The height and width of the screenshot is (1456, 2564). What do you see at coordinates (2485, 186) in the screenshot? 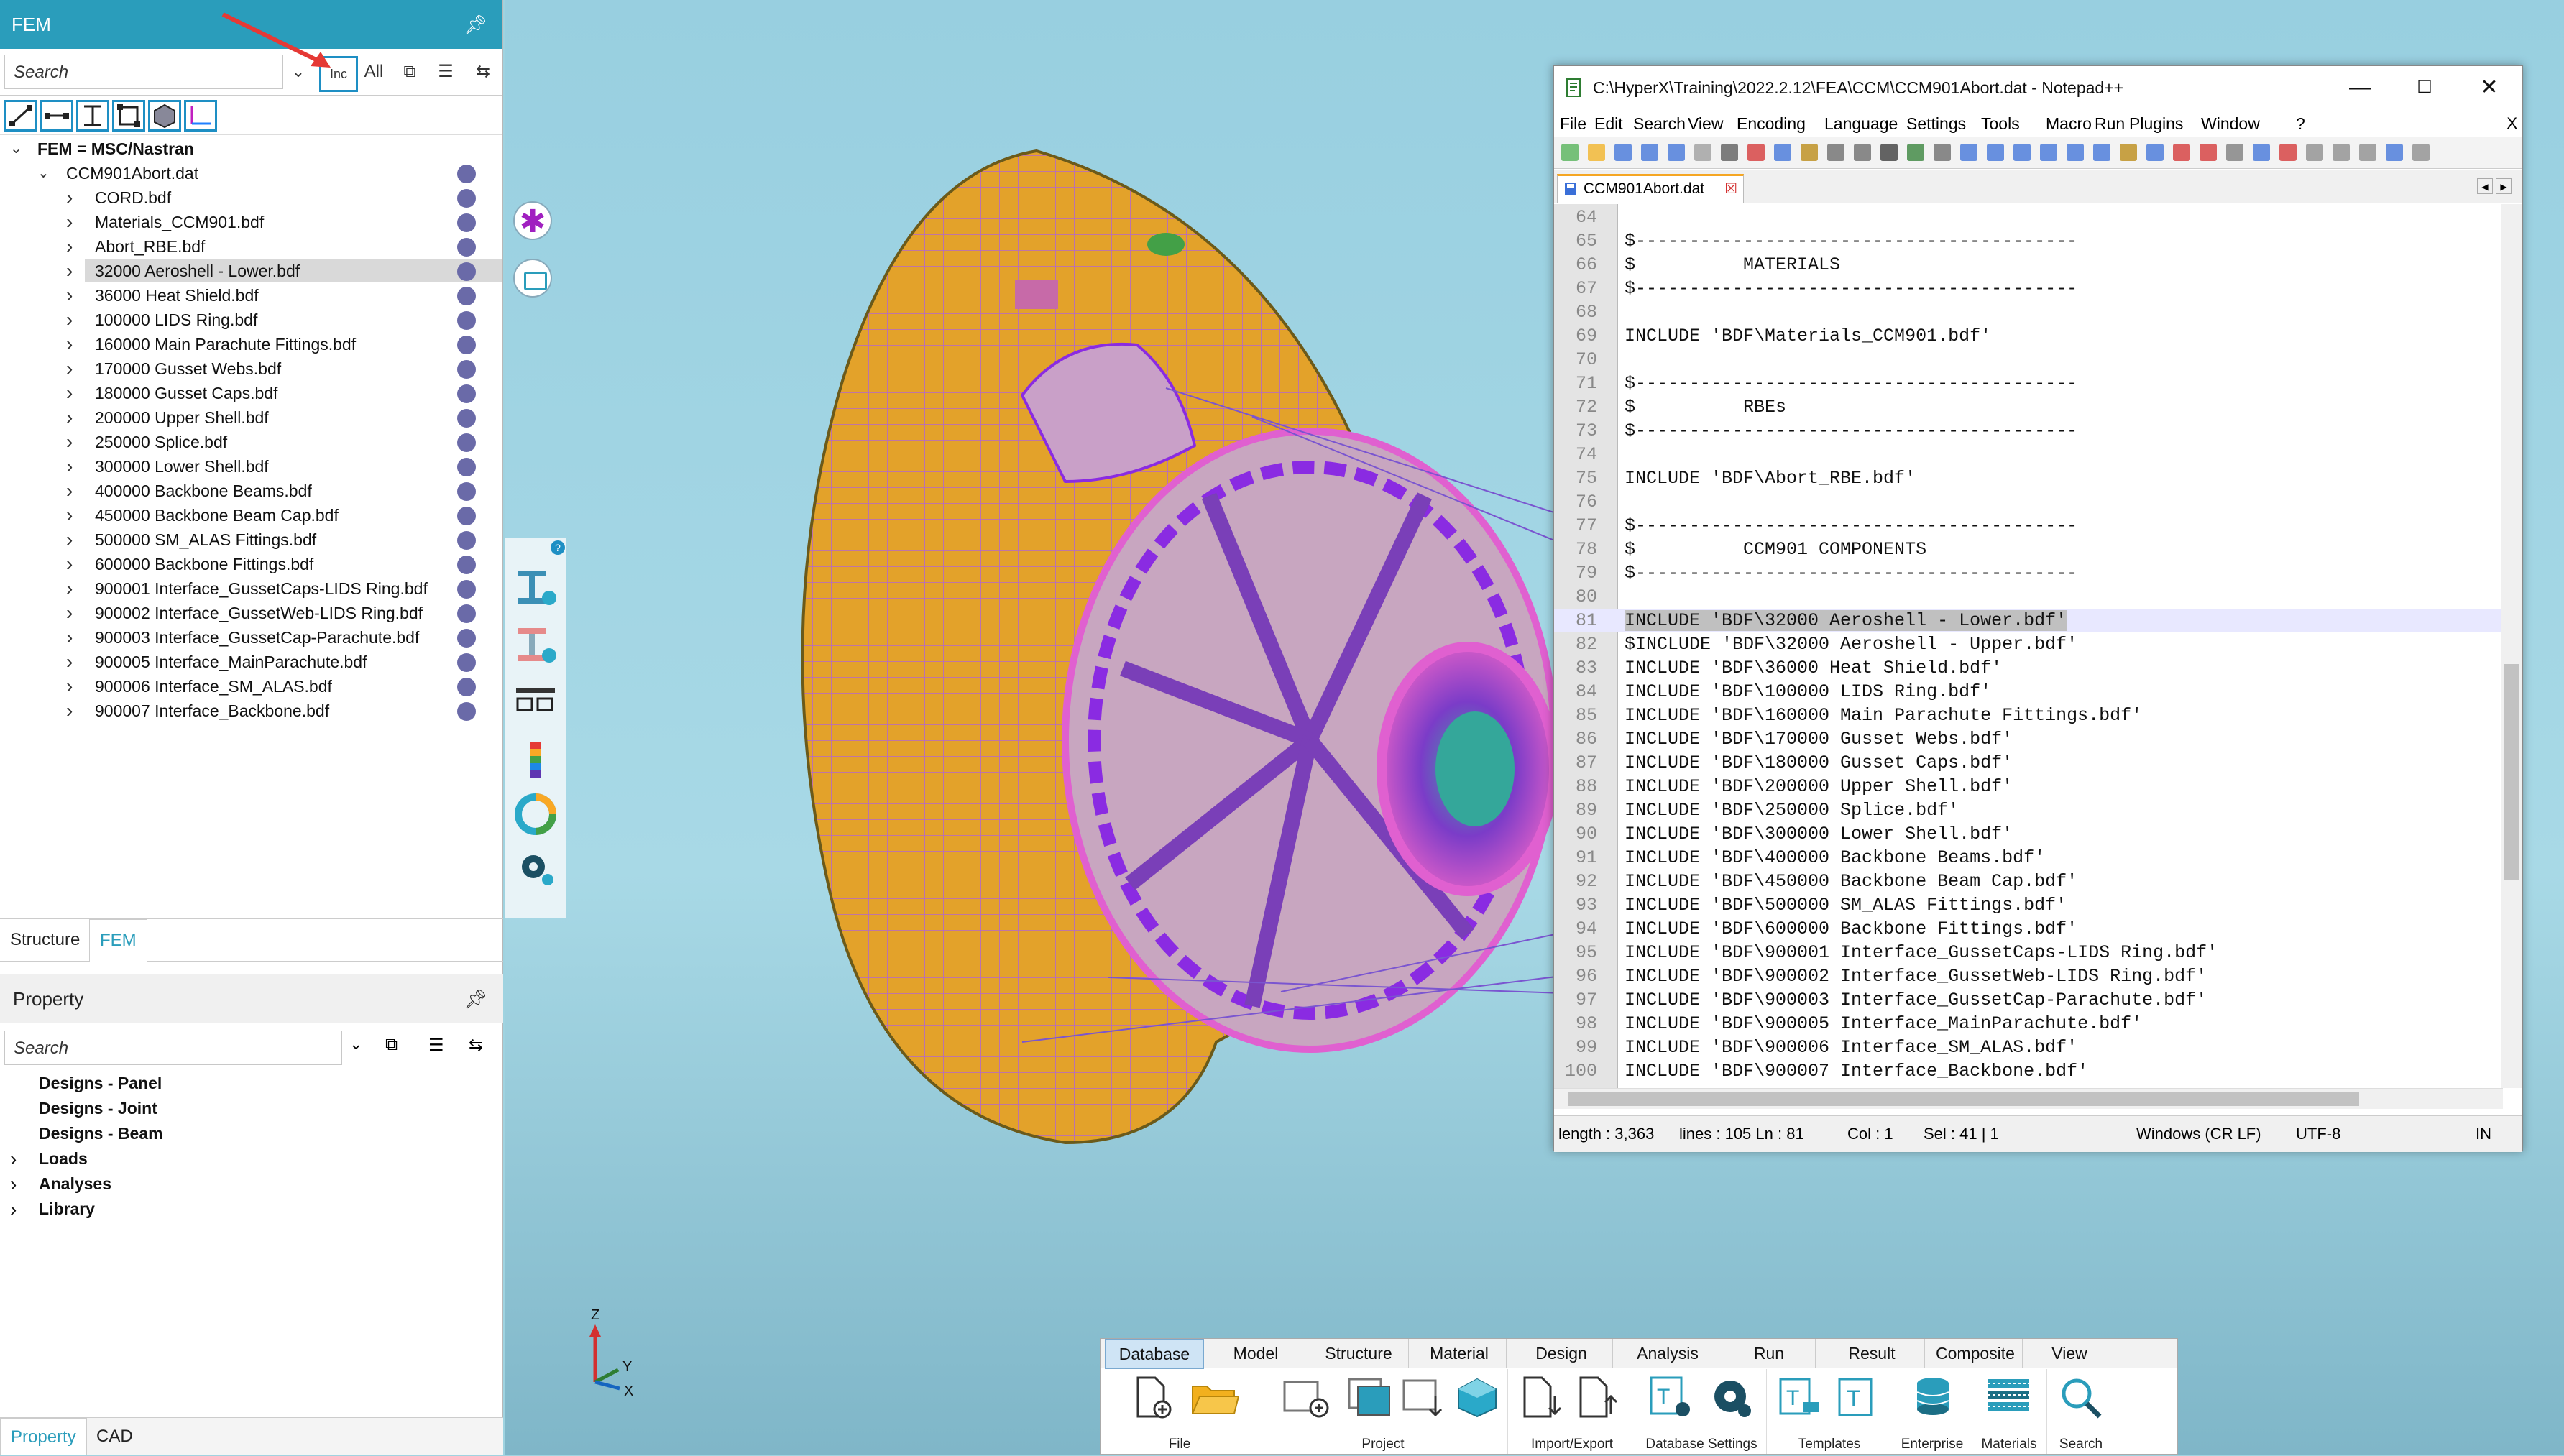
I see `tab-scroll-left-icon: ◀` at bounding box center [2485, 186].